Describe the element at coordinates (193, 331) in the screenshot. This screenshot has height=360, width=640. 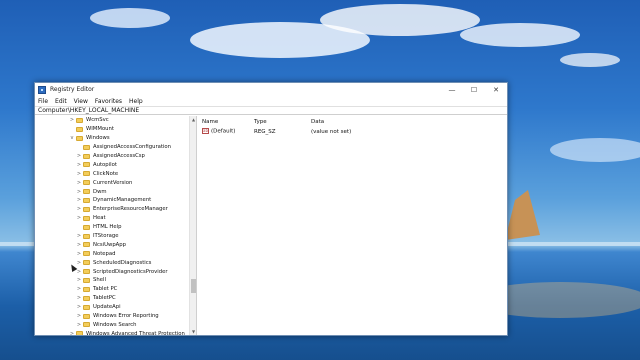
I see `scroll-down-arrow-icon: ▼` at that location.